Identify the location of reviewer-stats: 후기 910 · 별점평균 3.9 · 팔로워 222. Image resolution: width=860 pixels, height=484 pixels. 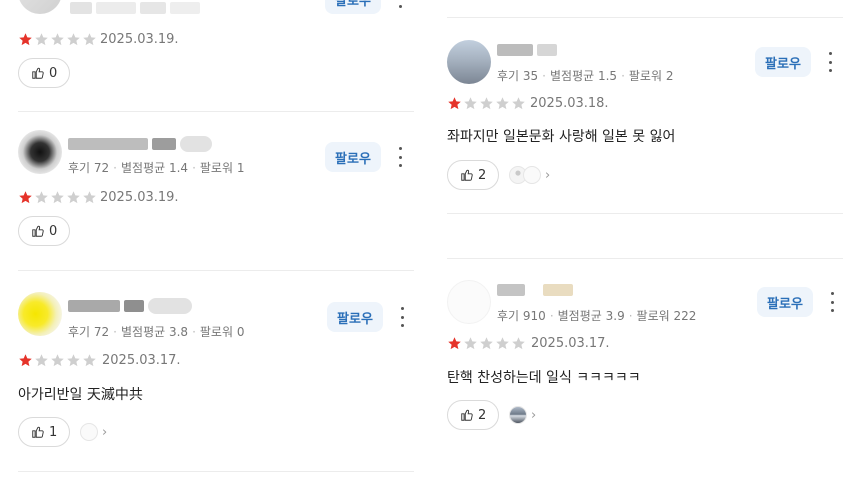
(597, 316).